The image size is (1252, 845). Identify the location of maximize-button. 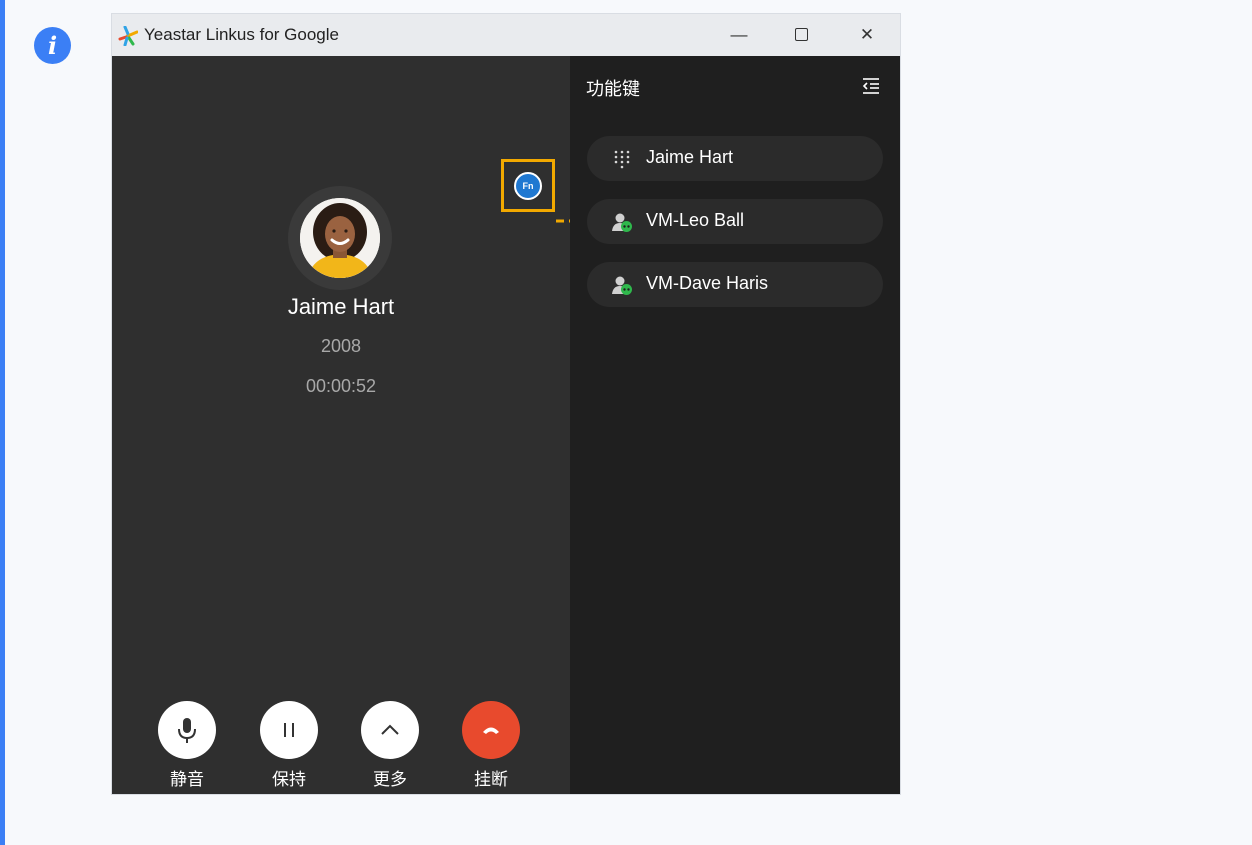
(801, 35).